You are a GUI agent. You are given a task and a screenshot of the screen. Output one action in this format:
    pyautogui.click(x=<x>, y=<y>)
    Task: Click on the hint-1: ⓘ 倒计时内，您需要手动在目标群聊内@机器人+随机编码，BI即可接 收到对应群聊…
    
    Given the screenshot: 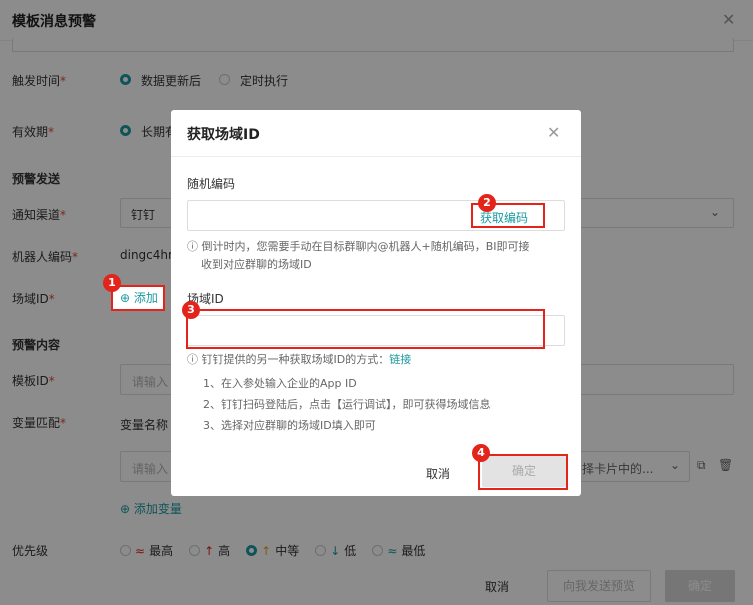 What is the action you would take?
    pyautogui.click(x=358, y=255)
    